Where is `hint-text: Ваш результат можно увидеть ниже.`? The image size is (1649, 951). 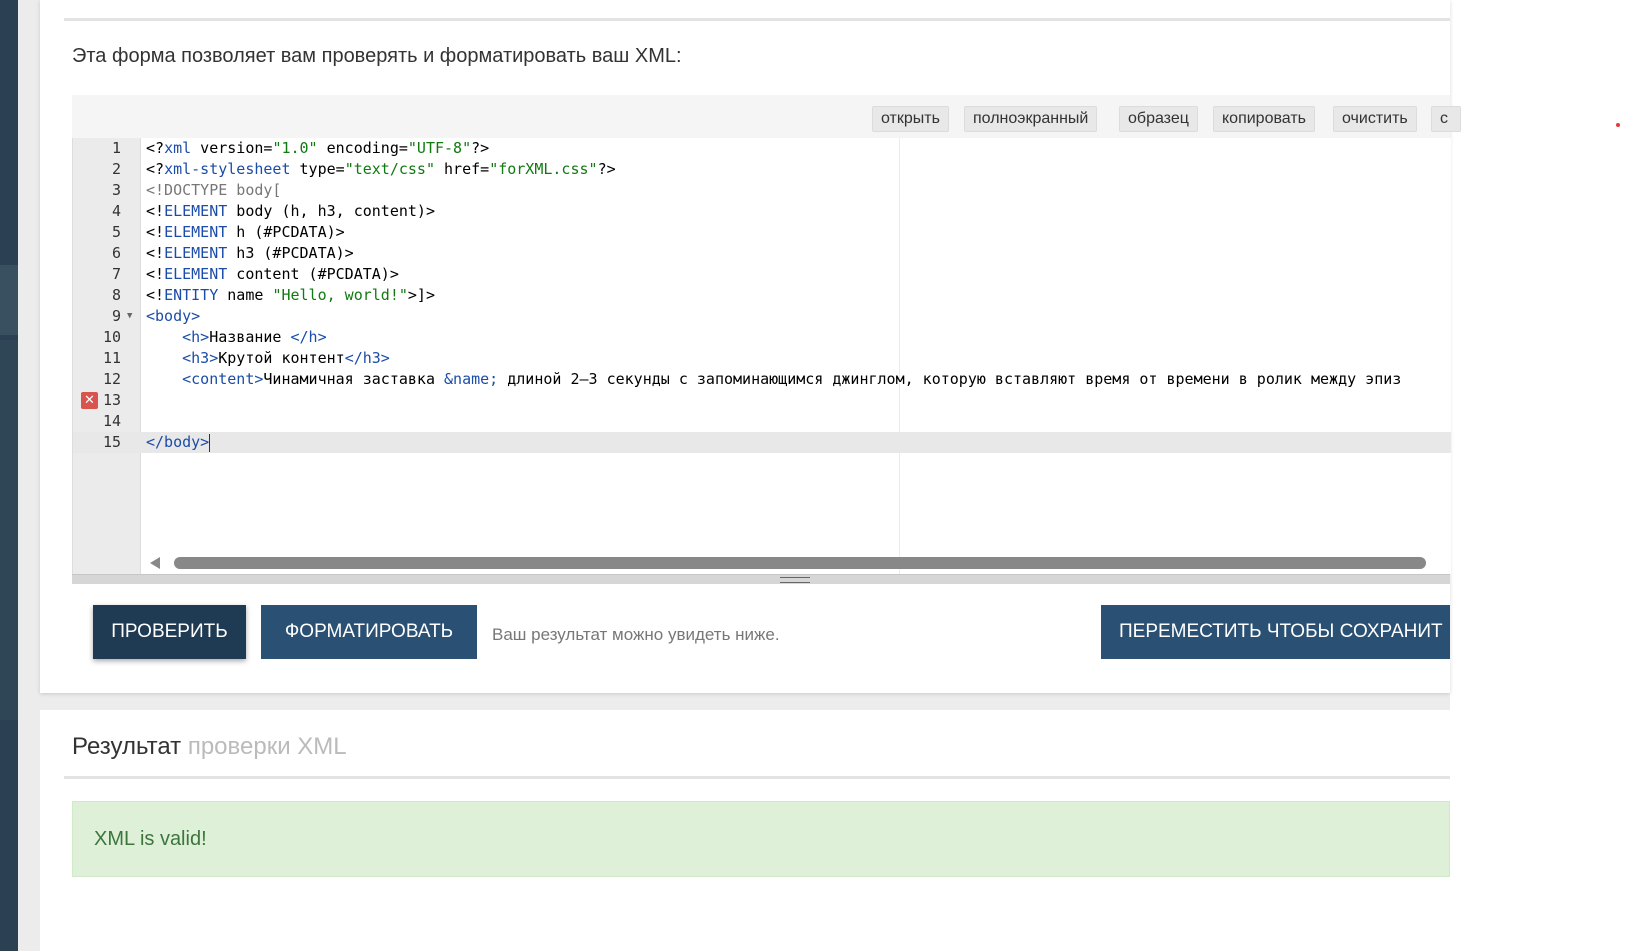 hint-text: Ваш результат можно увидеть ниже. is located at coordinates (636, 634).